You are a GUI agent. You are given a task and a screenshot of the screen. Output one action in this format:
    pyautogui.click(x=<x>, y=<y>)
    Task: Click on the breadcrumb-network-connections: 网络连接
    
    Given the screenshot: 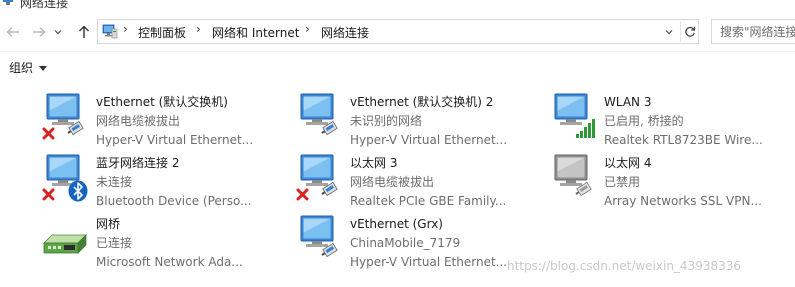 What is the action you would take?
    pyautogui.click(x=345, y=32)
    